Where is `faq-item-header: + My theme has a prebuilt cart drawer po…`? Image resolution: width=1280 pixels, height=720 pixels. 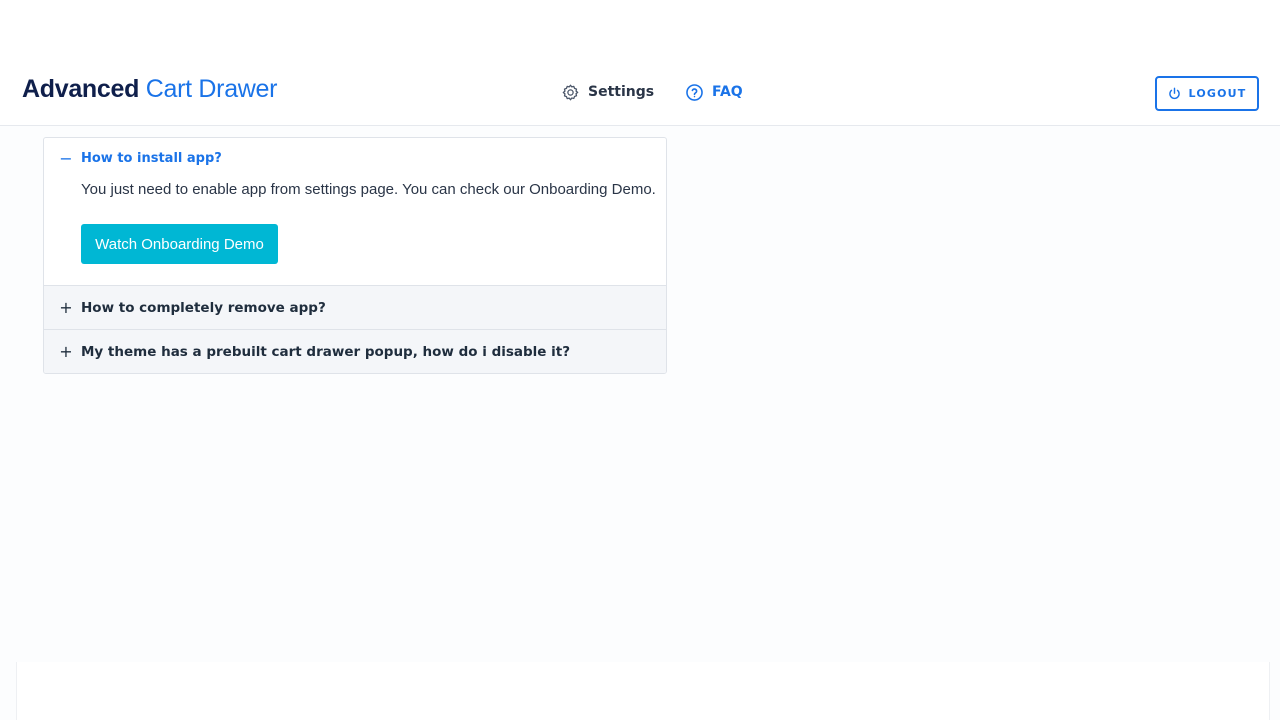 faq-item-header: + My theme has a prebuilt cart drawer po… is located at coordinates (355, 351).